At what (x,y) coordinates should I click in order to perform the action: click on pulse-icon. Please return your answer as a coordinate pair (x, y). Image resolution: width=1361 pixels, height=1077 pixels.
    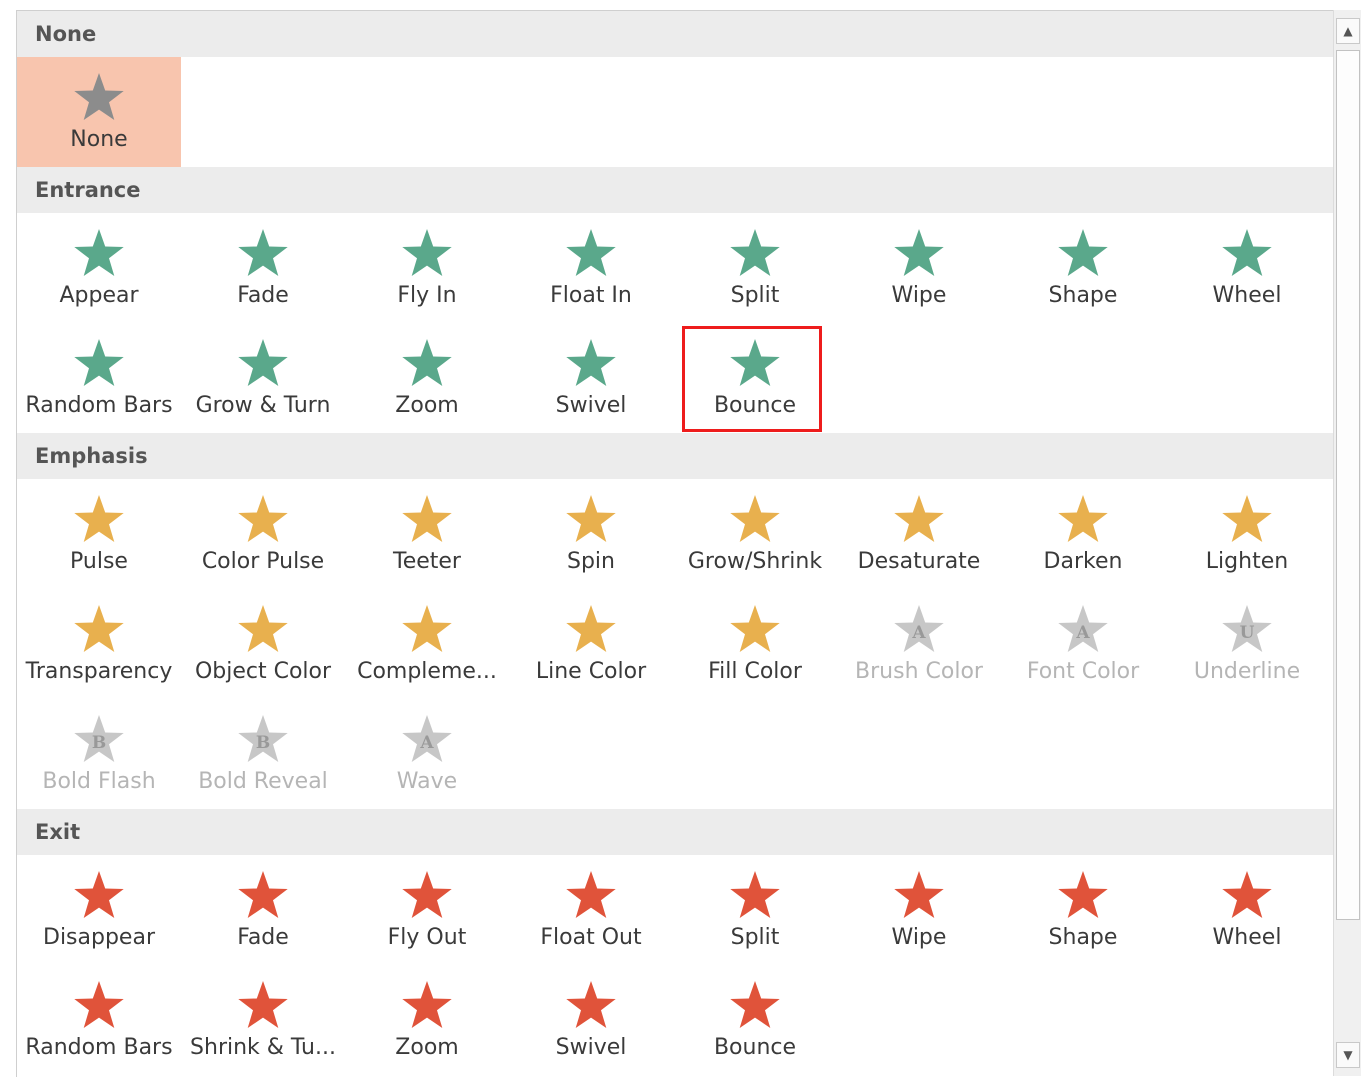
    Looking at the image, I should click on (99, 518).